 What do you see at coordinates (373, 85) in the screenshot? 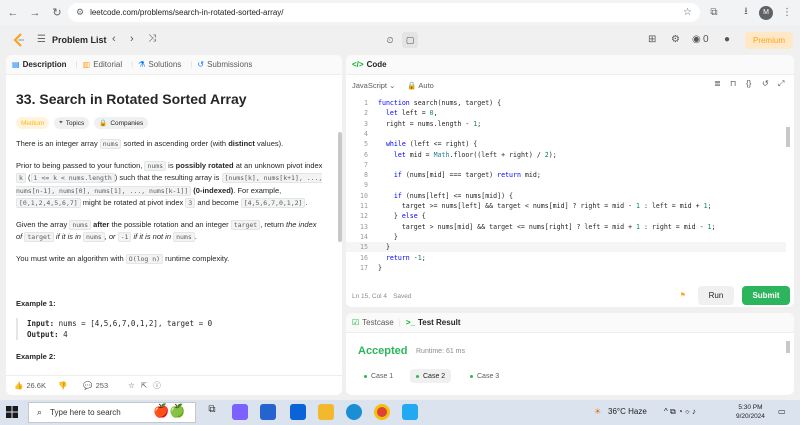
I see `language-select: JavaScript ⌄` at bounding box center [373, 85].